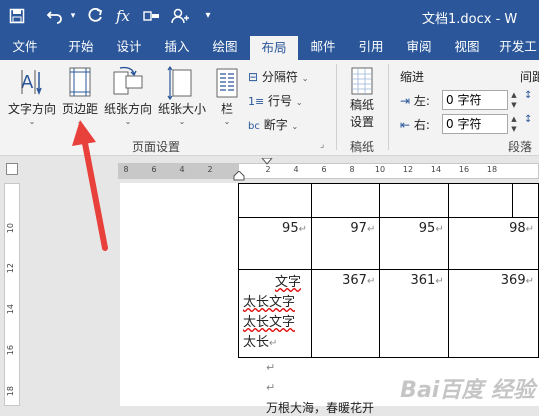 Image resolution: width=539 pixels, height=416 pixels. I want to click on undo-dropdown-icon: ▾, so click(73, 16).